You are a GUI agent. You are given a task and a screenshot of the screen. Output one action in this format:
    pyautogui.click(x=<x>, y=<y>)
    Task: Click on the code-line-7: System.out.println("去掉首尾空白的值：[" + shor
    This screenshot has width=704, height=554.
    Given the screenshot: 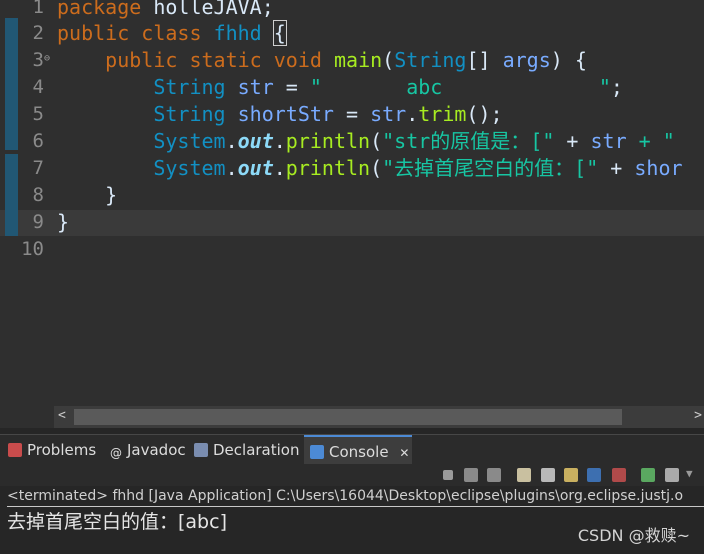 What is the action you would take?
    pyautogui.click(x=370, y=168)
    